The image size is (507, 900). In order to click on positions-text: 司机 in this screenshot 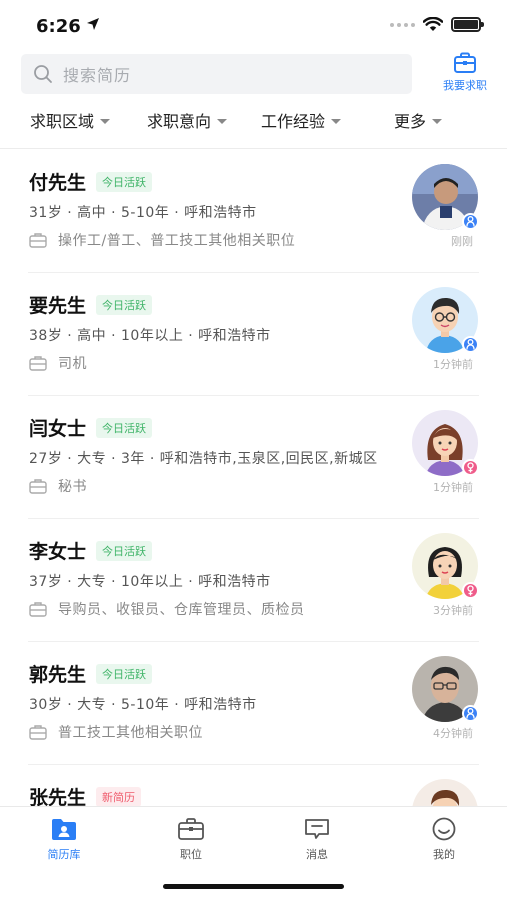, I will do `click(72, 364)`.